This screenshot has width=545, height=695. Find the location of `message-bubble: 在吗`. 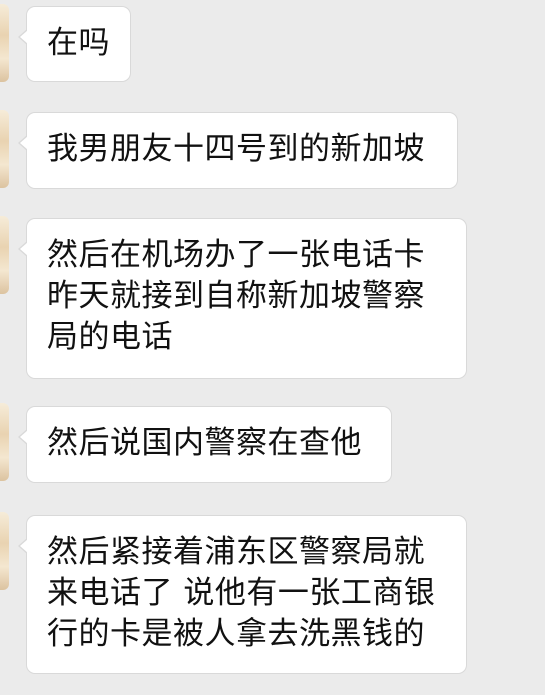

message-bubble: 在吗 is located at coordinates (74, 44).